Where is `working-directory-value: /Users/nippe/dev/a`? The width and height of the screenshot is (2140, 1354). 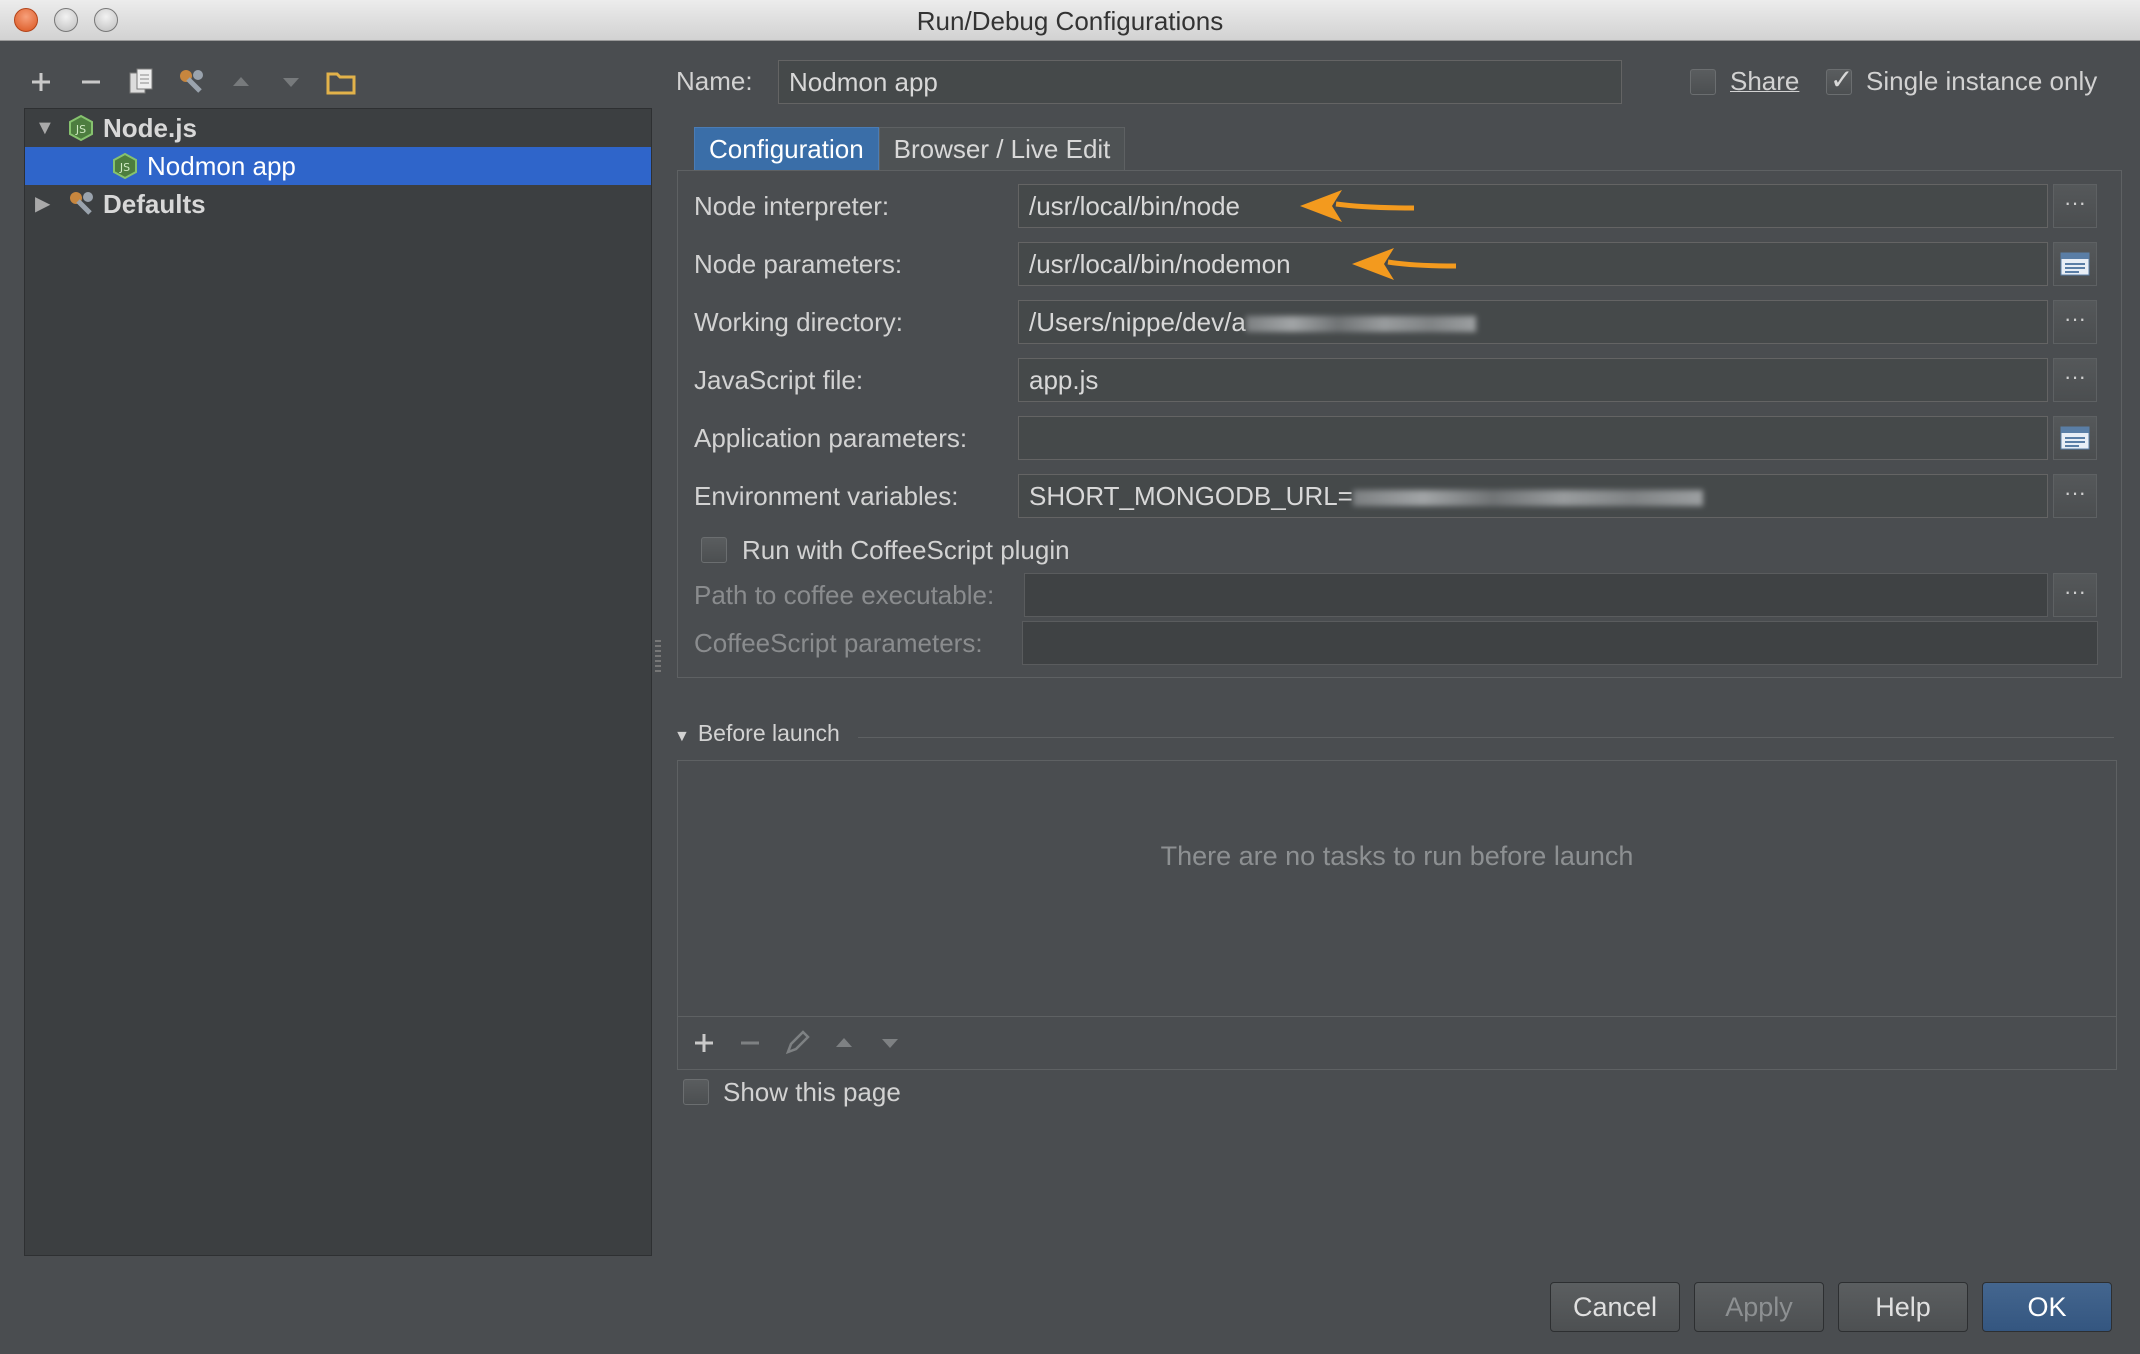
working-directory-value: /Users/nippe/dev/a is located at coordinates (1137, 322).